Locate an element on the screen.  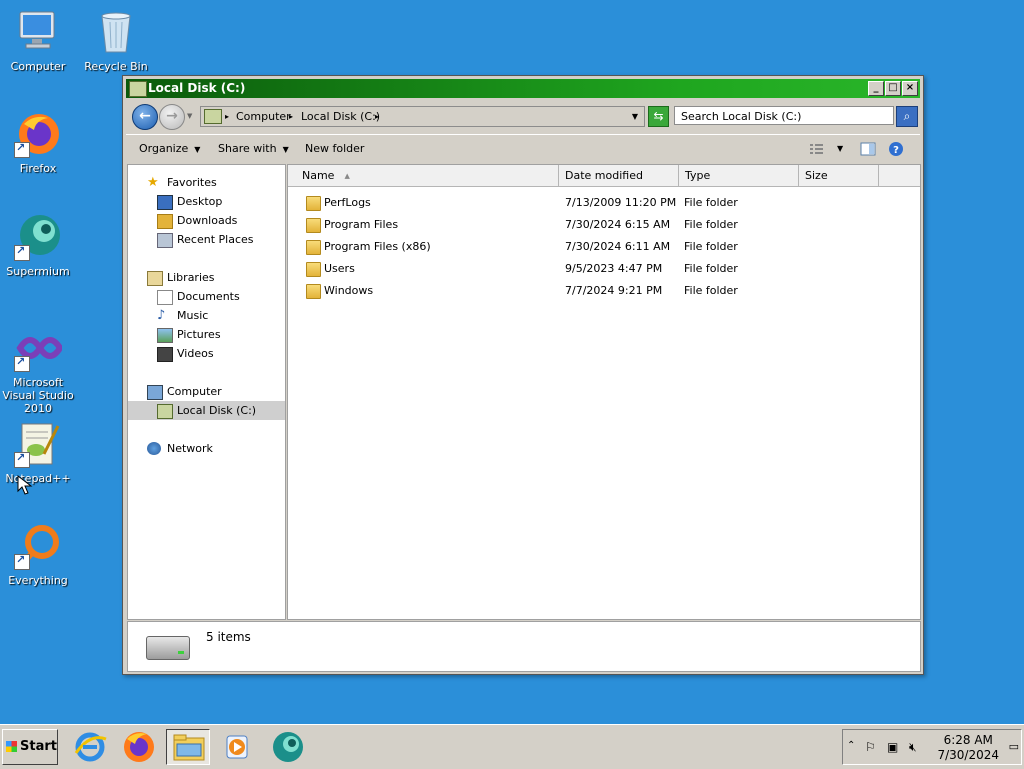
desktop-icon-recycle-bin: Recycle Bin is located at coordinates (116, 40).